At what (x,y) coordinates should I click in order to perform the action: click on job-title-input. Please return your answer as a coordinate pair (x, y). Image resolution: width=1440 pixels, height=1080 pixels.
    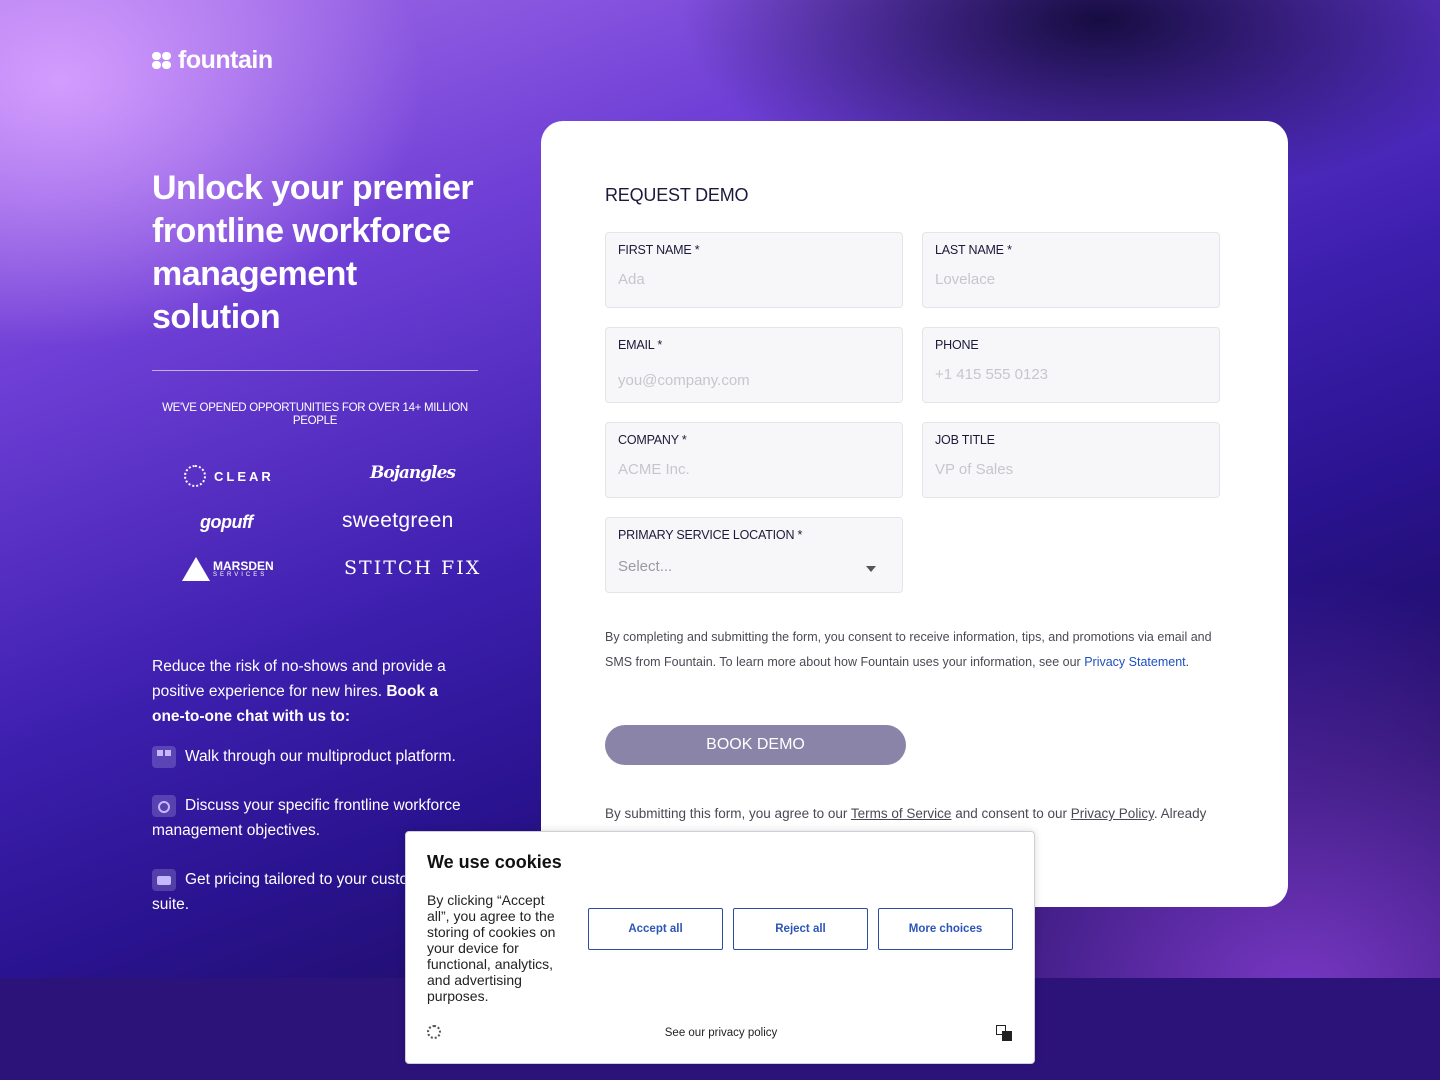
    Looking at the image, I should click on (1070, 469).